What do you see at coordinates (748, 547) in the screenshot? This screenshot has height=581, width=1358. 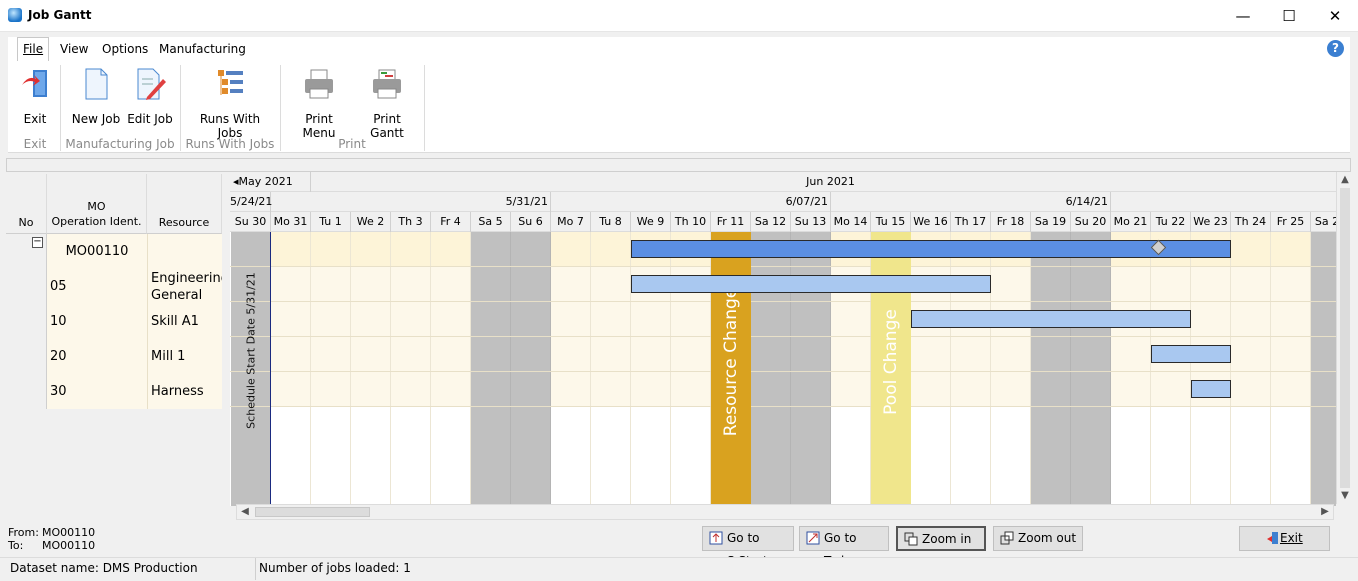 I see `go-to-start-button: Go to S.Start` at bounding box center [748, 547].